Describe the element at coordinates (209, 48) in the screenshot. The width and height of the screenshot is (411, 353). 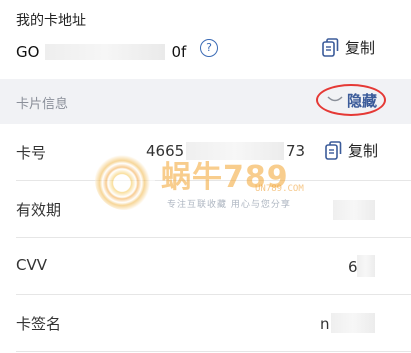
I see `help-icon: ?` at that location.